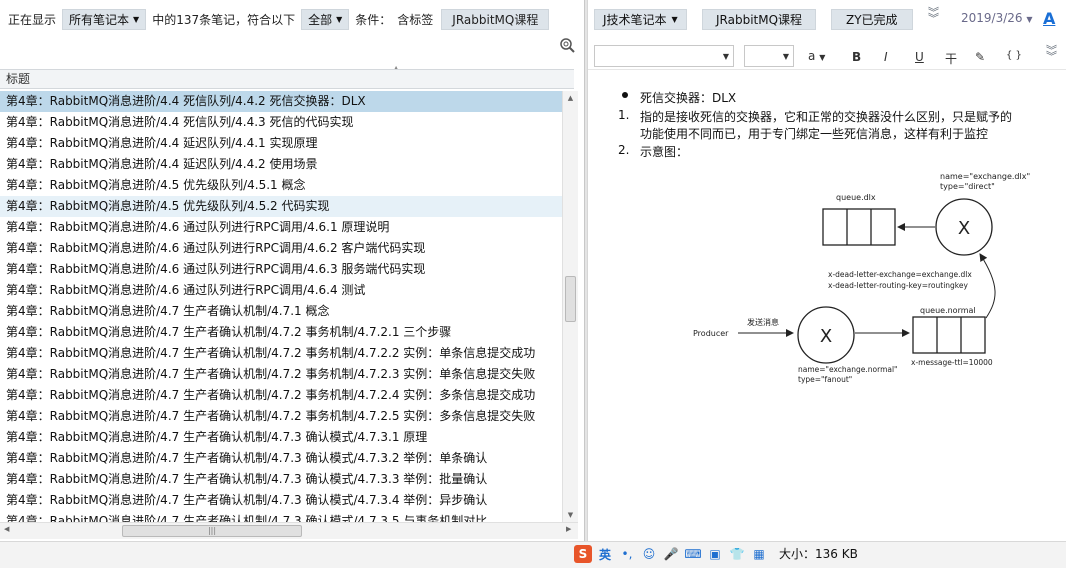 This screenshot has width=1066, height=568. What do you see at coordinates (949, 335) in the screenshot?
I see `queue-normal-box` at bounding box center [949, 335].